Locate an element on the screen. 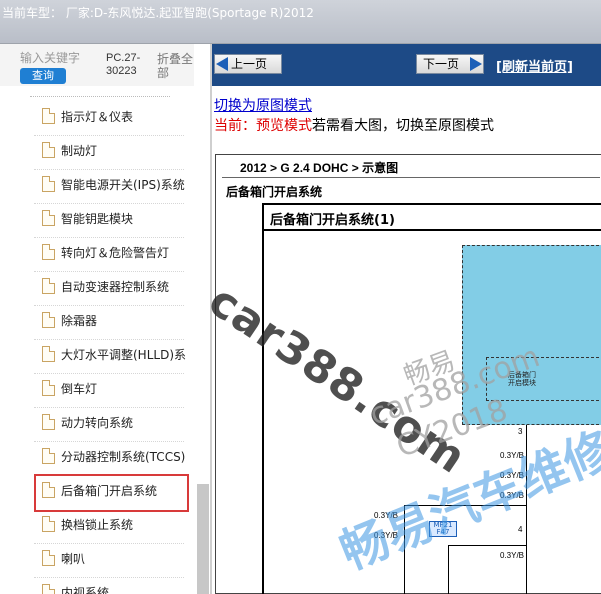 This screenshot has width=601, height=594. connector-tag: MF21 F47 is located at coordinates (443, 529).